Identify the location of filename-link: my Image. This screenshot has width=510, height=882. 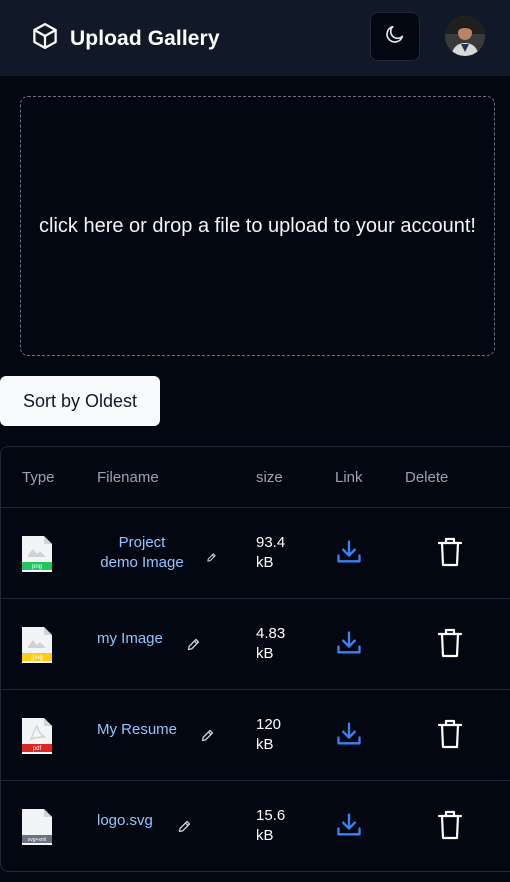
(130, 639).